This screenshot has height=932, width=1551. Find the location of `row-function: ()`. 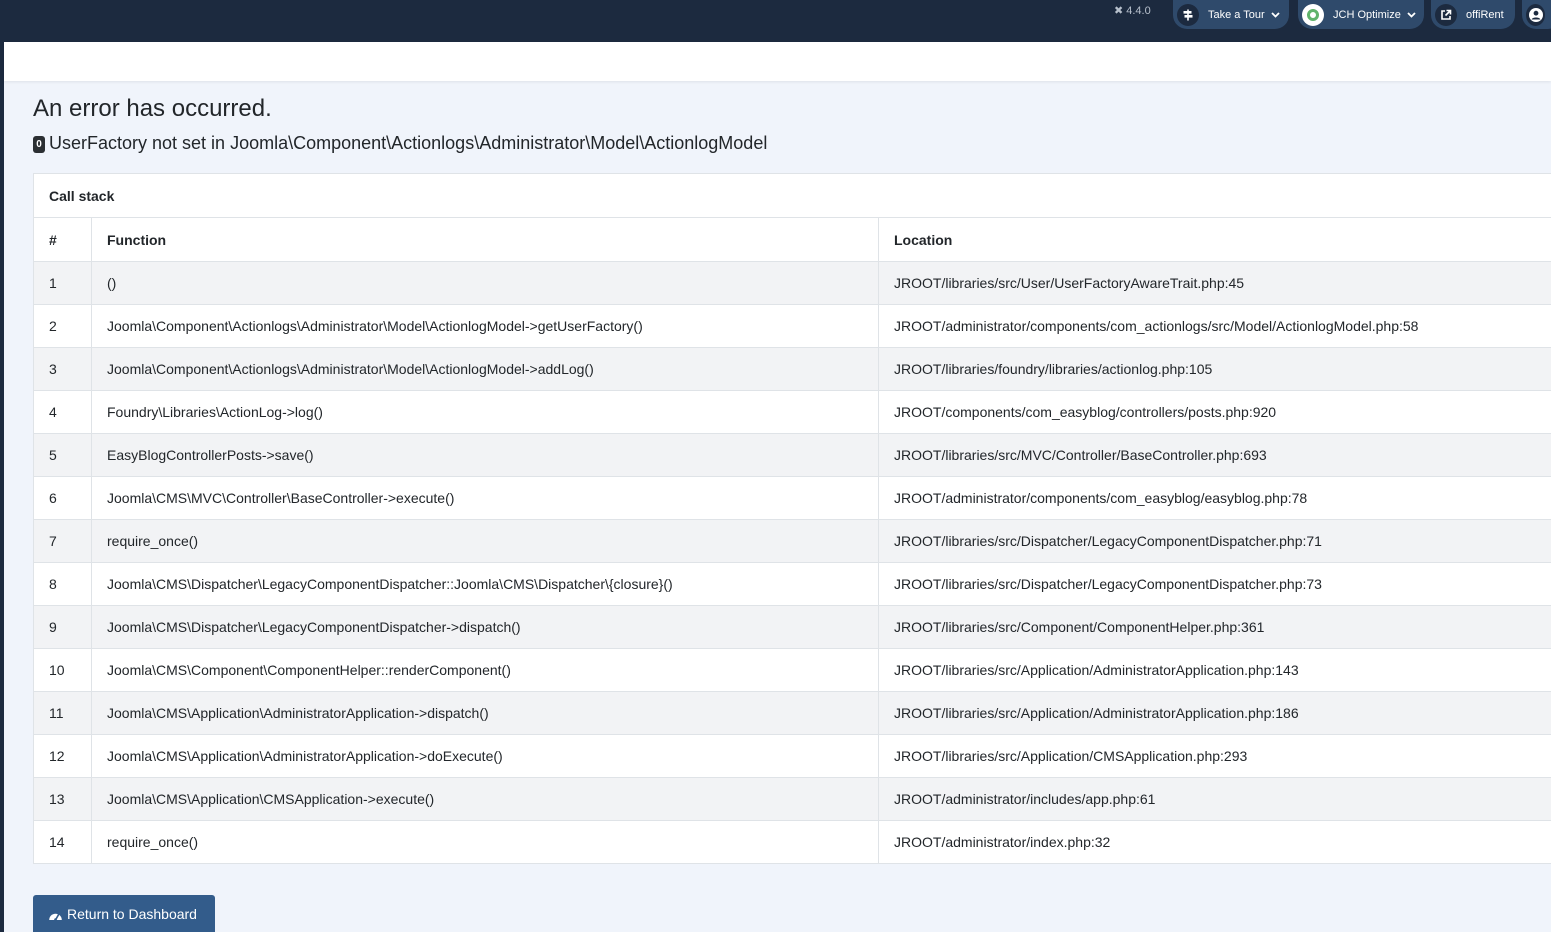

row-function: () is located at coordinates (485, 283).